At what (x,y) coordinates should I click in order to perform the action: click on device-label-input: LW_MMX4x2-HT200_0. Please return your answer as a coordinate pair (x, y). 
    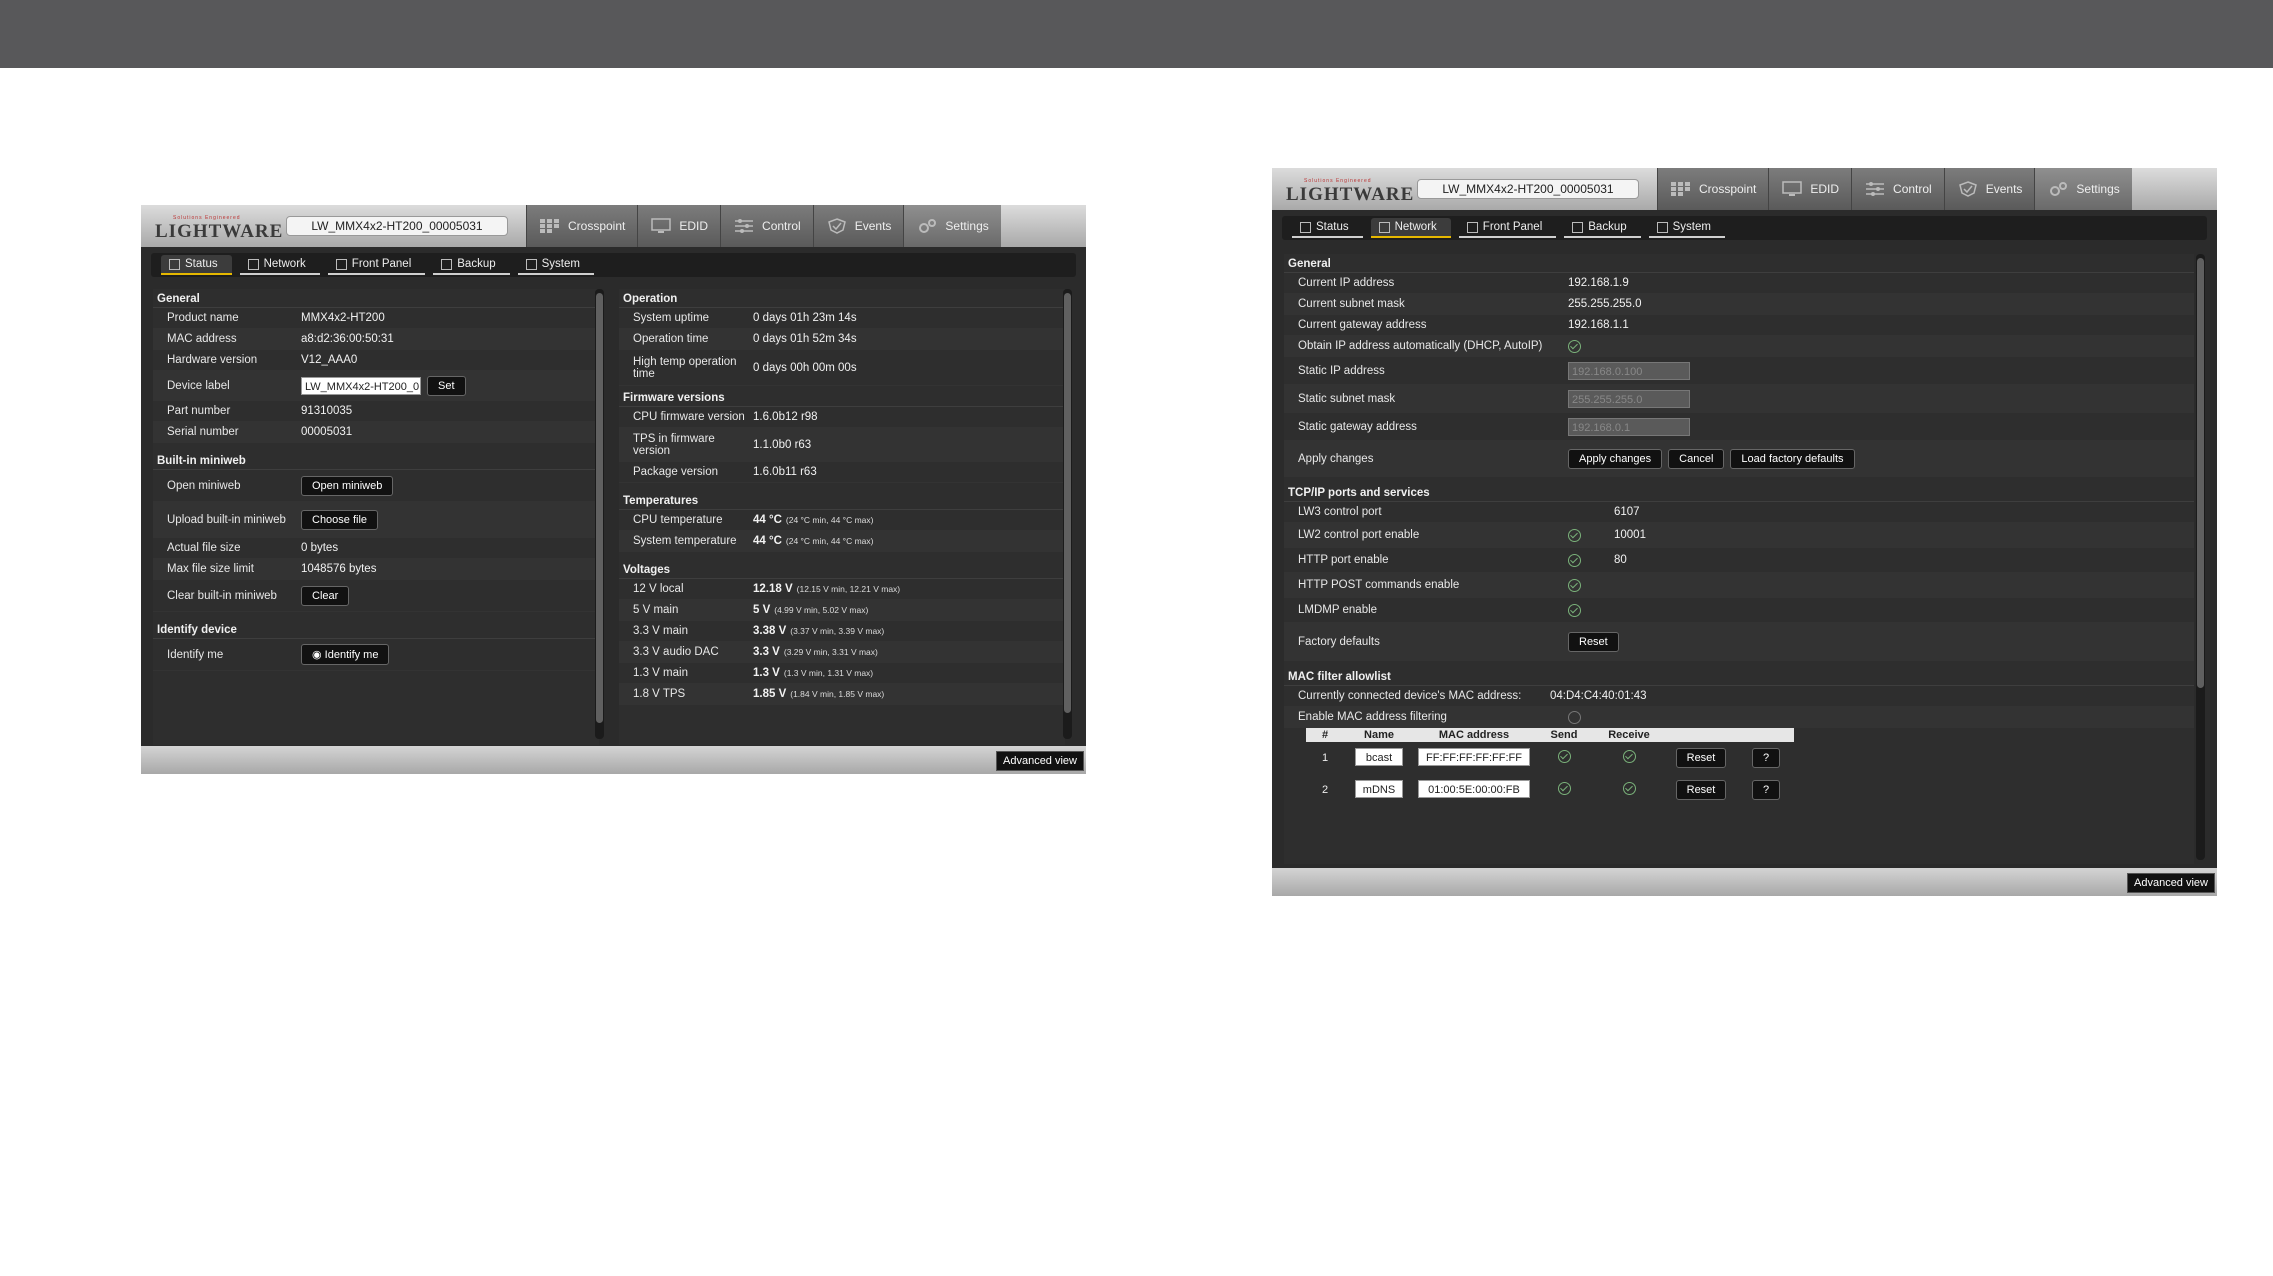
    Looking at the image, I should click on (361, 385).